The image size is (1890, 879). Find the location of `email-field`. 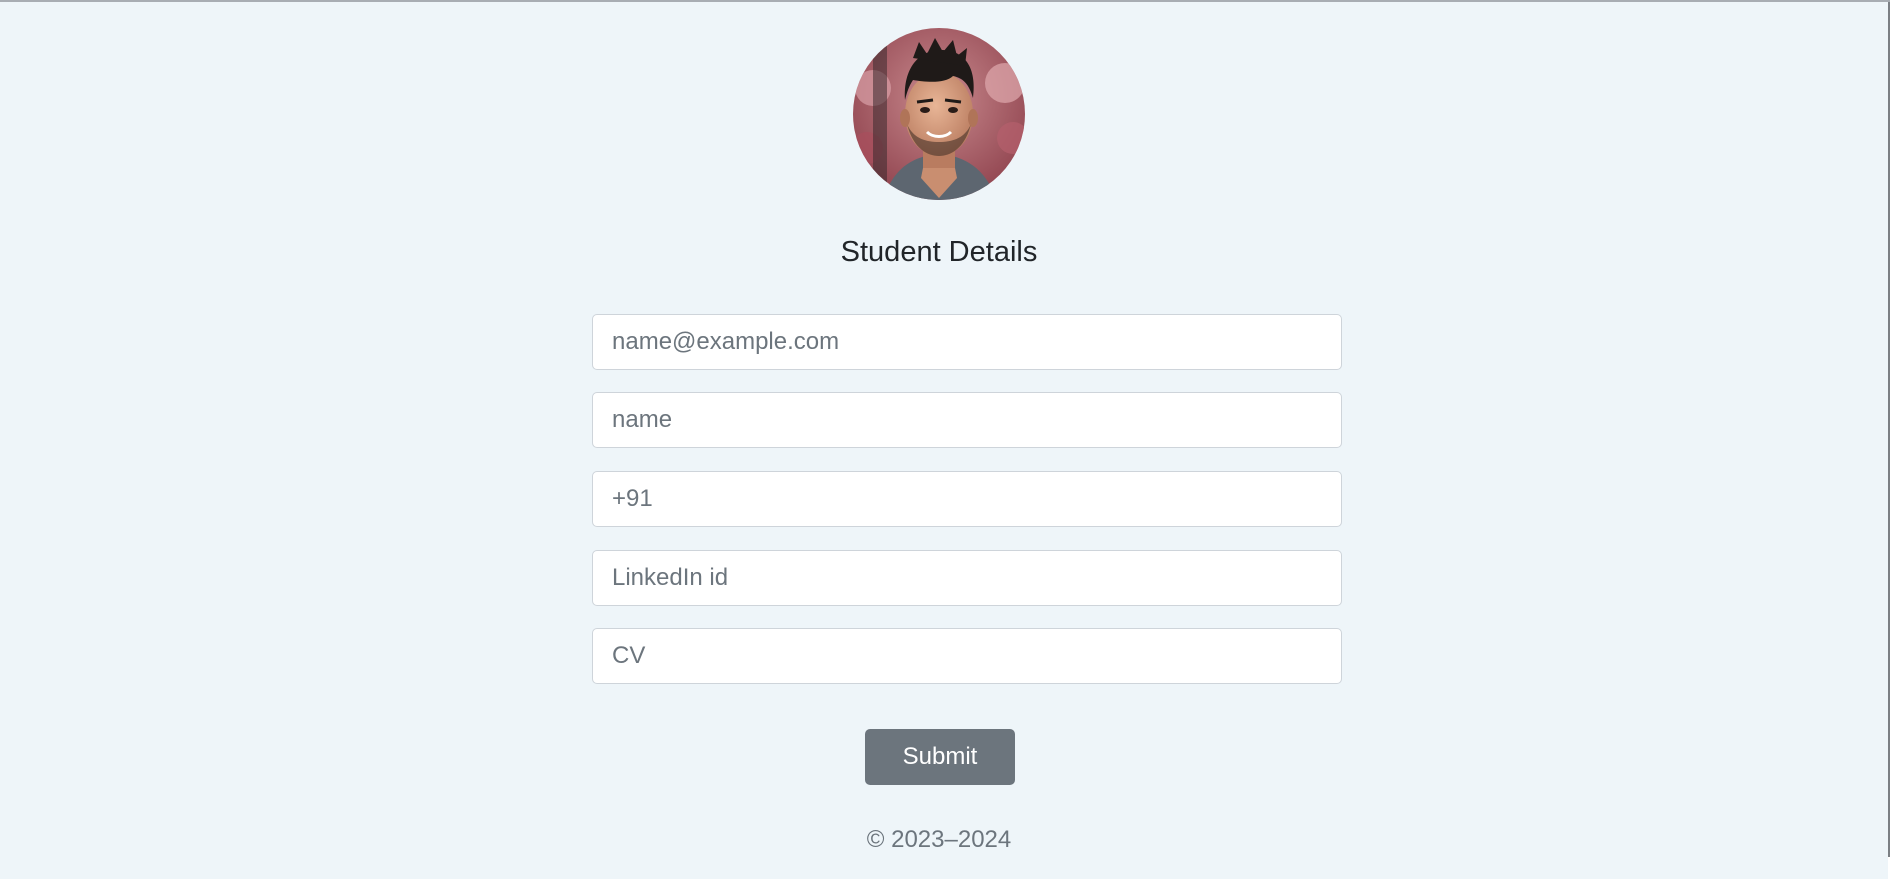

email-field is located at coordinates (967, 342).